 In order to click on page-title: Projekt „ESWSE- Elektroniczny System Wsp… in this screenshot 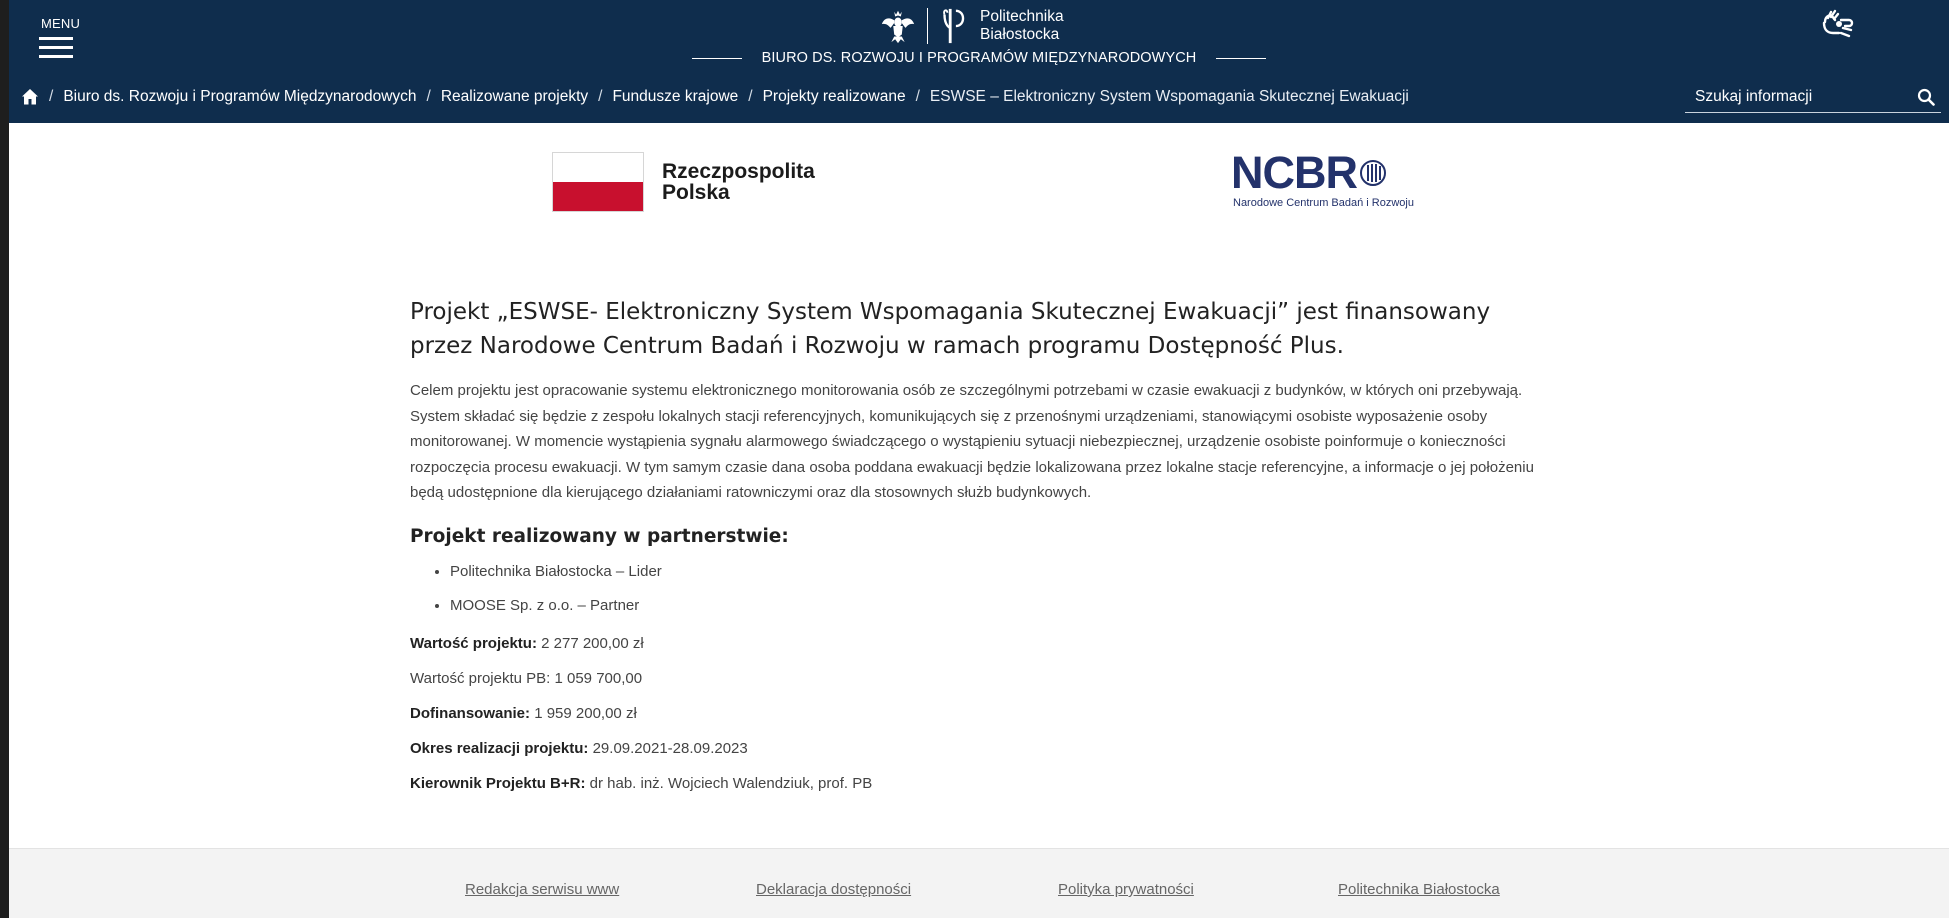, I will do `click(950, 329)`.